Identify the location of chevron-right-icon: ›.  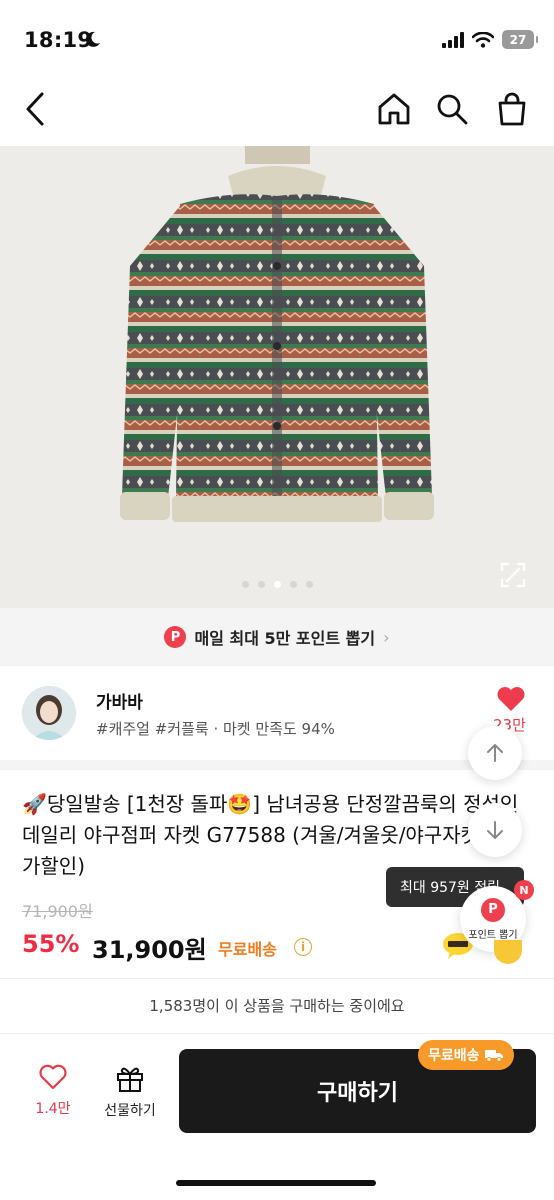
(386, 637).